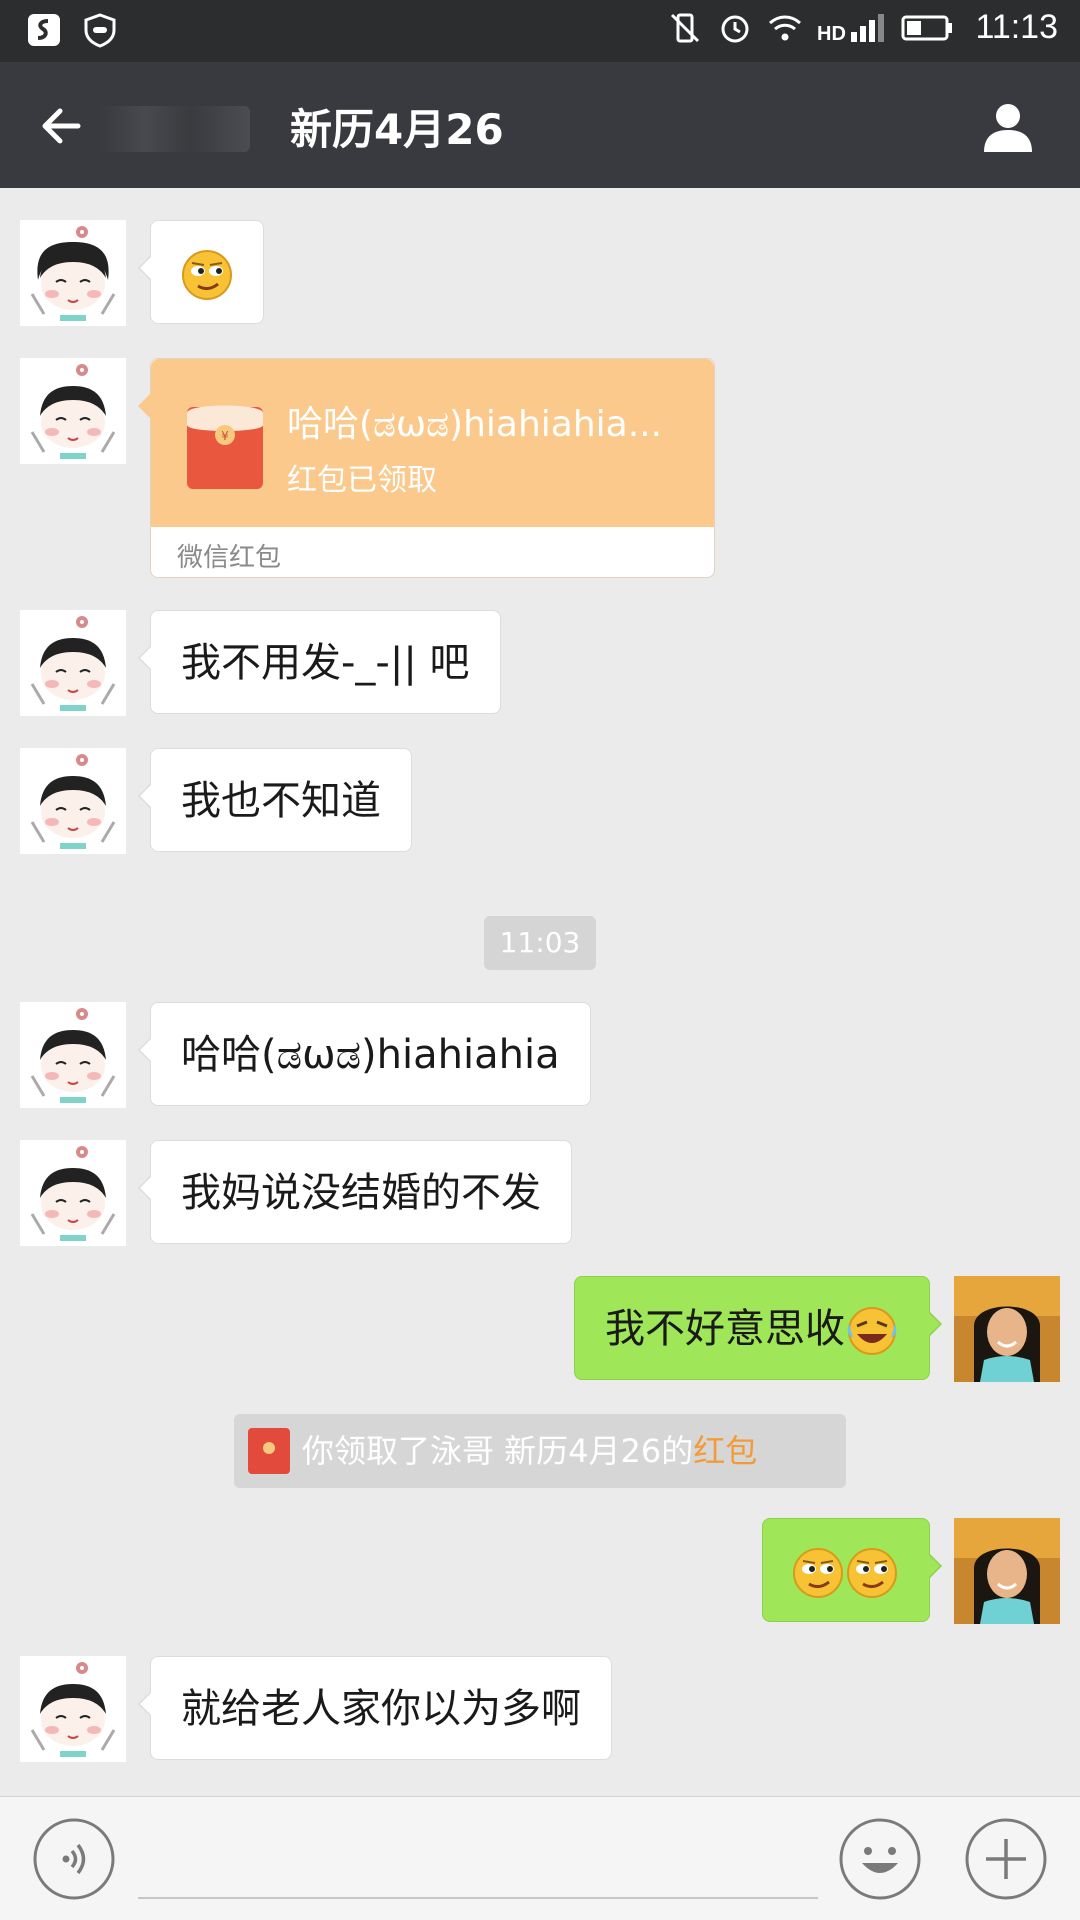  What do you see at coordinates (364, 1054) in the screenshot?
I see `message-bubble: 哈哈(ಡωಡ)hiahiahia` at bounding box center [364, 1054].